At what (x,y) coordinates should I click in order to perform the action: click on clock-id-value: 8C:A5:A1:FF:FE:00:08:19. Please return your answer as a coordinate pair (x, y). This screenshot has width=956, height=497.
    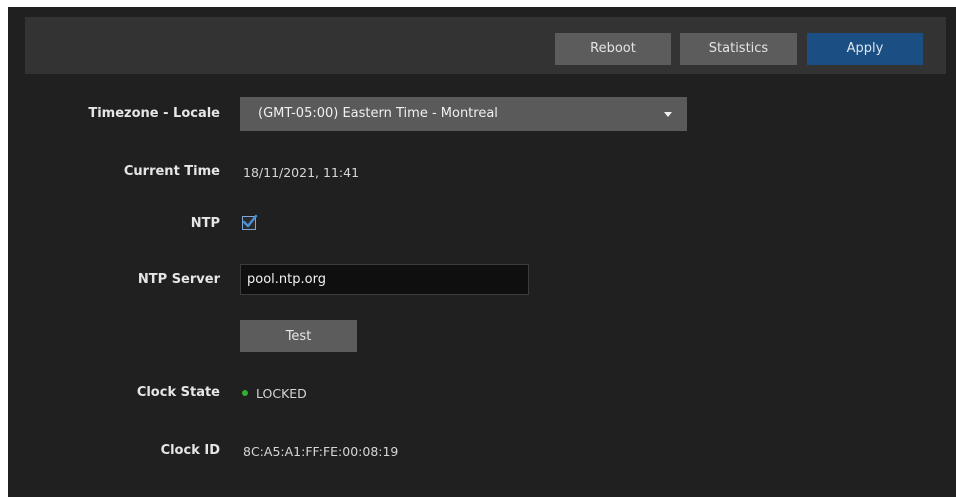
    Looking at the image, I should click on (321, 451).